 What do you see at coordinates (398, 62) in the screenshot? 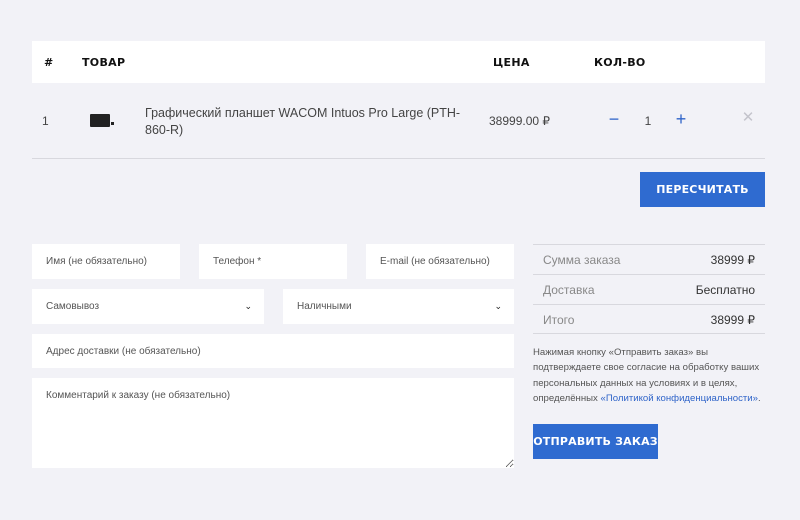
I see `cart-table-header: # ТОВАР ЦЕНА КОЛ-ВО` at bounding box center [398, 62].